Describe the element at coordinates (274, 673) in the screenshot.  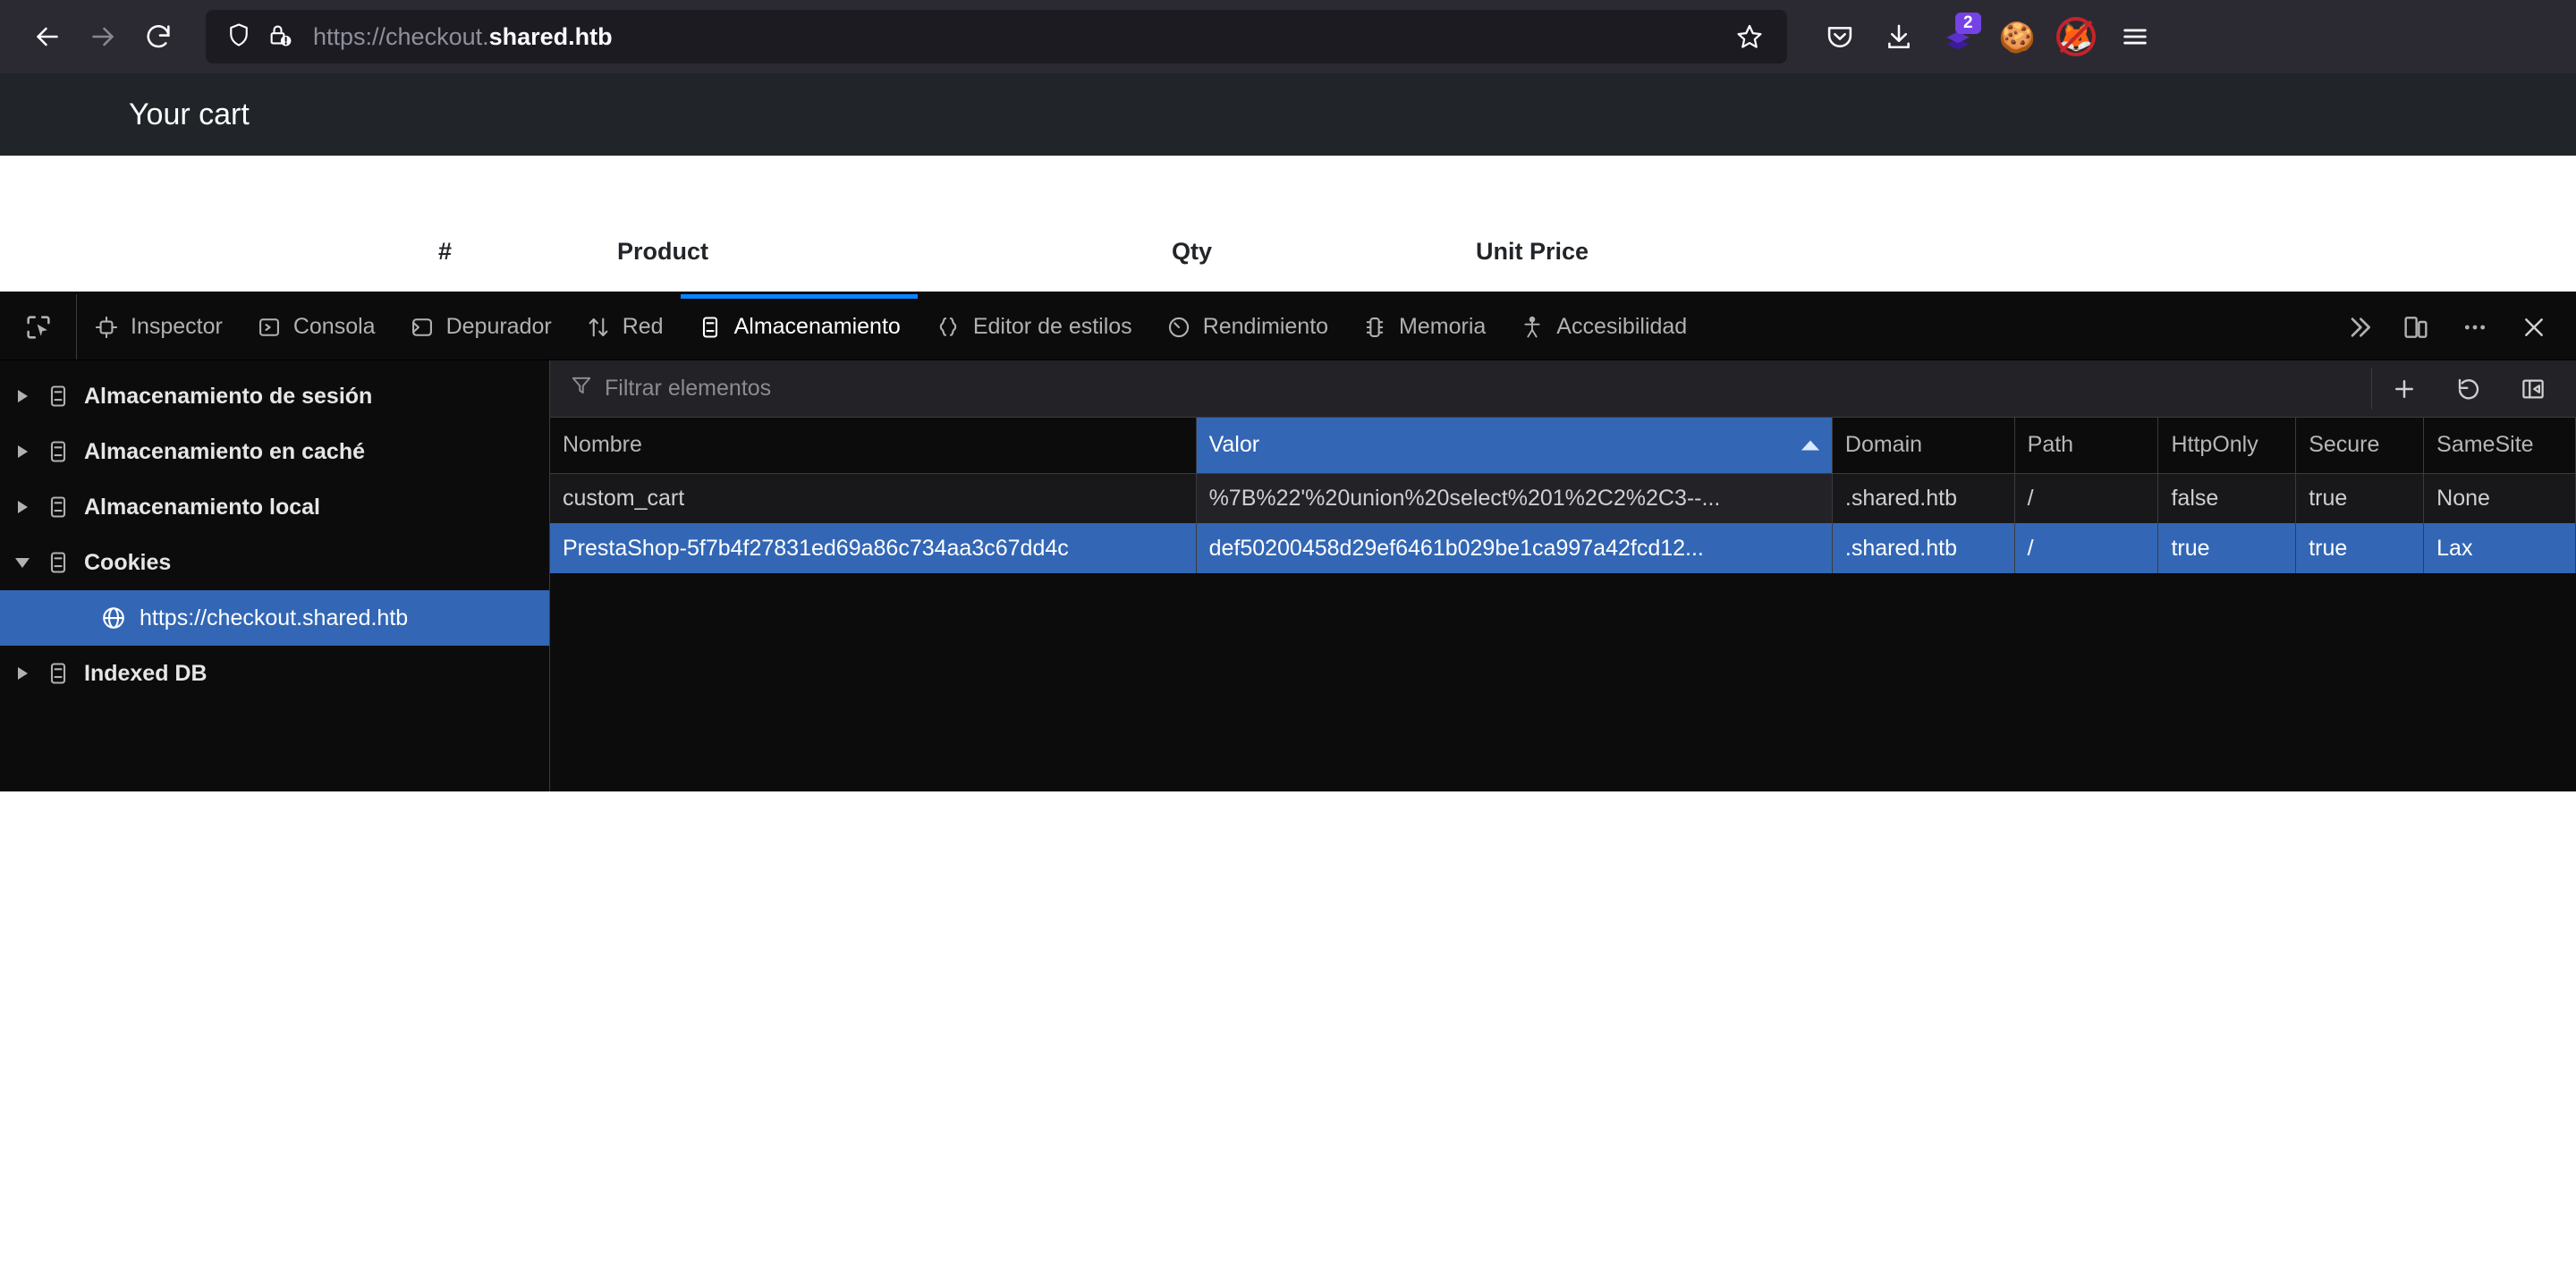
I see `storage-tree-item-5: Indexed DB` at that location.